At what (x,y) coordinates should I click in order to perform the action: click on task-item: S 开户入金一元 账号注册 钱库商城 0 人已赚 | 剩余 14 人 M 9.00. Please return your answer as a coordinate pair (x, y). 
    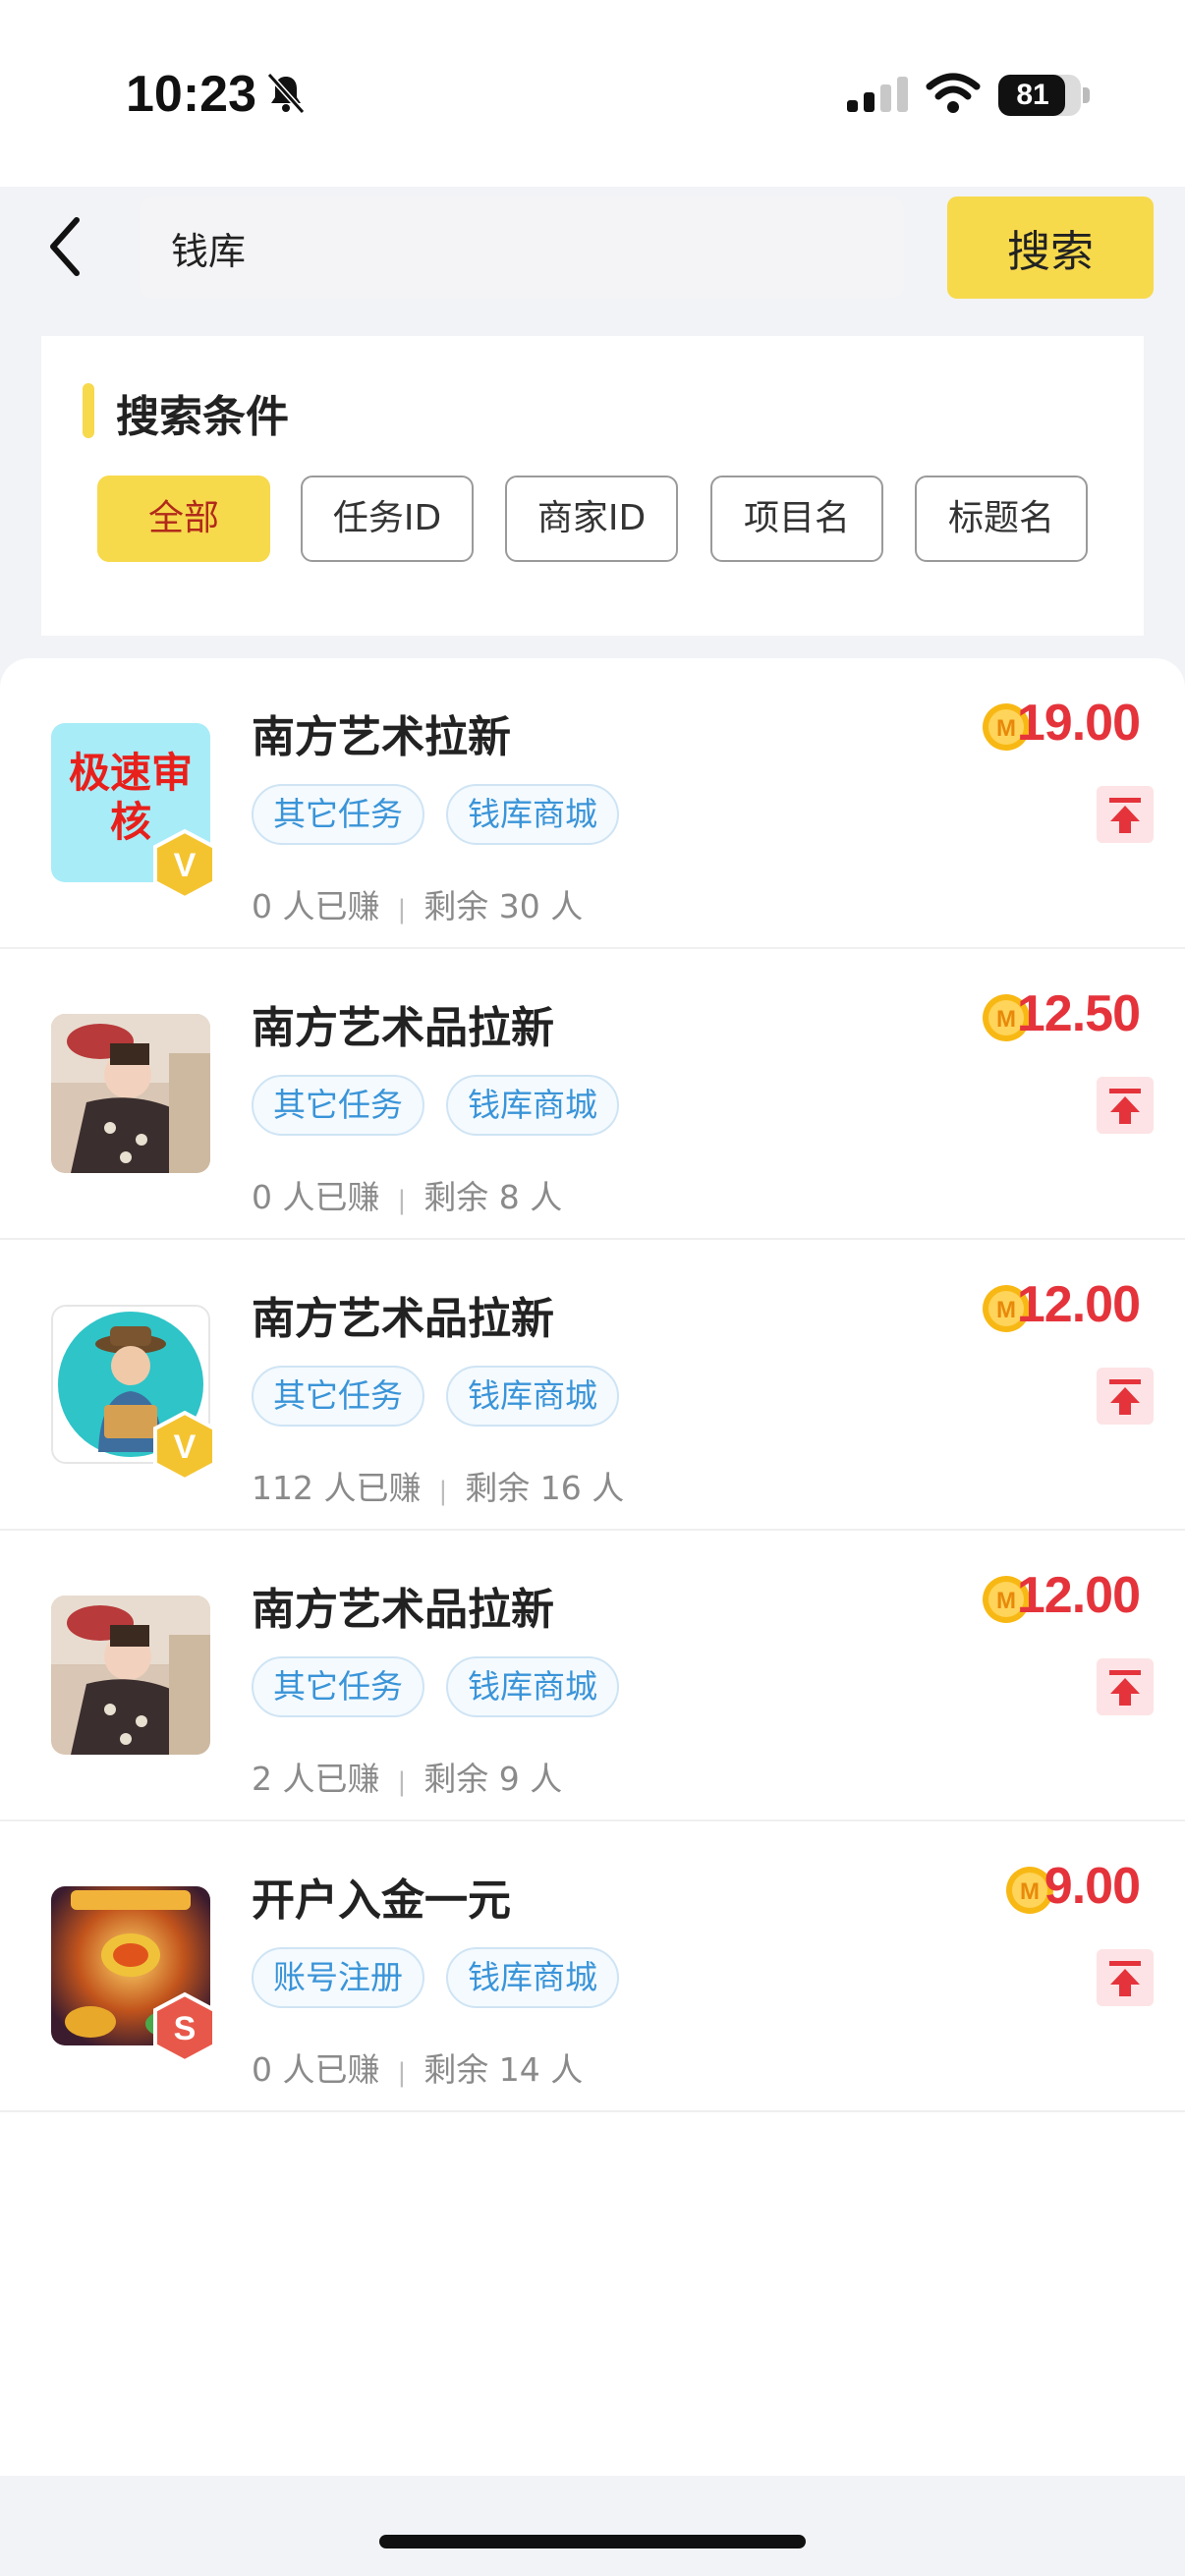
    Looking at the image, I should click on (592, 1966).